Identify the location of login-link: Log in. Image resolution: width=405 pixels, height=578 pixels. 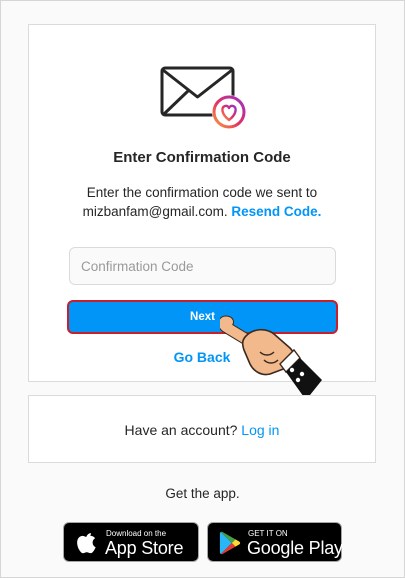
(260, 430).